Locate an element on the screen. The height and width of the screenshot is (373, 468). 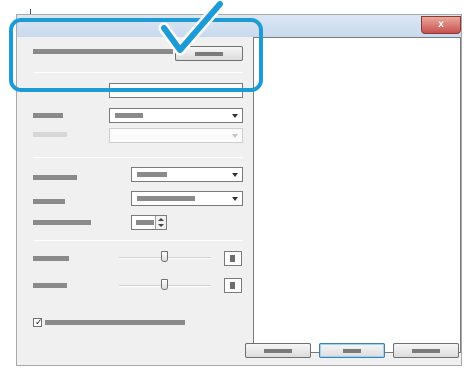
option-checkbox: ✓ is located at coordinates (38, 322).